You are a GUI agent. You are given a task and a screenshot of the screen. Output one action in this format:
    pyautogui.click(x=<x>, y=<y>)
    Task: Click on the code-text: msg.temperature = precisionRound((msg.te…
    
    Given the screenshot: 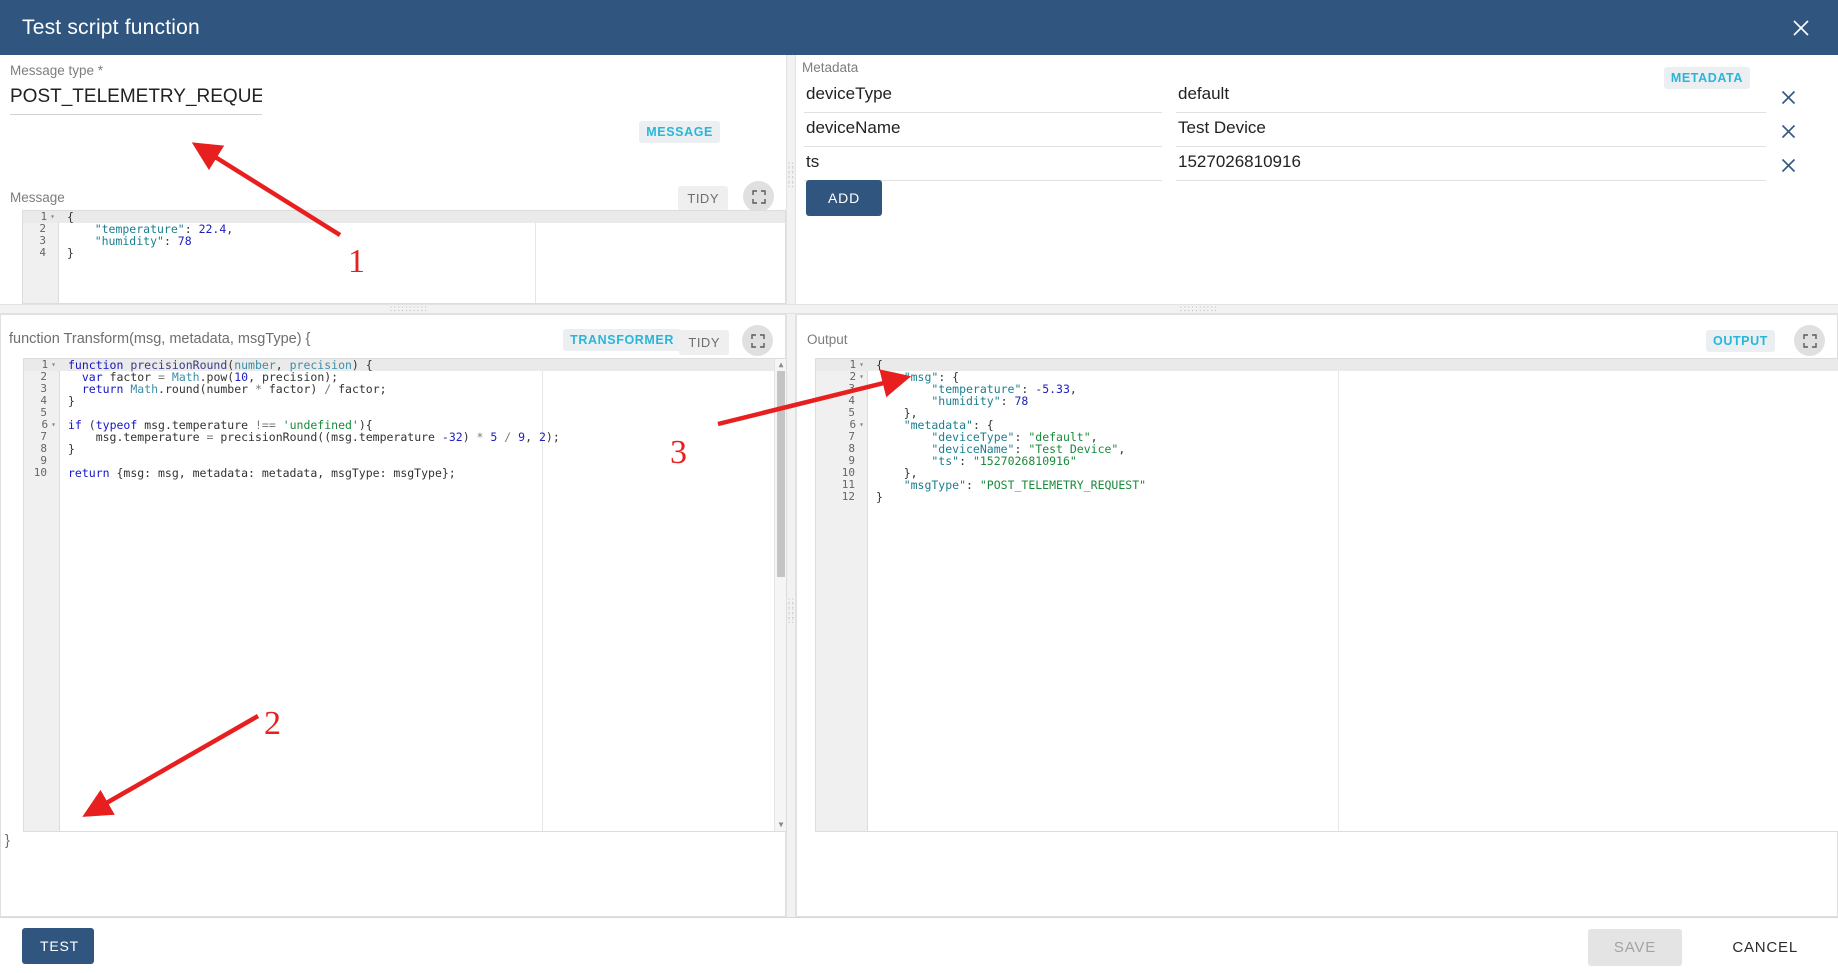 What is the action you would take?
    pyautogui.click(x=314, y=437)
    